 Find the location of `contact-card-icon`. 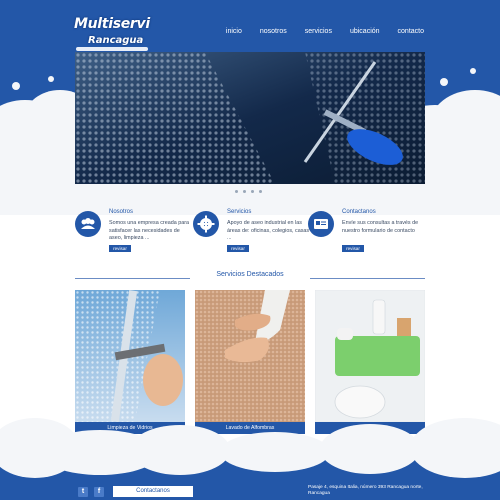

contact-card-icon is located at coordinates (321, 224).